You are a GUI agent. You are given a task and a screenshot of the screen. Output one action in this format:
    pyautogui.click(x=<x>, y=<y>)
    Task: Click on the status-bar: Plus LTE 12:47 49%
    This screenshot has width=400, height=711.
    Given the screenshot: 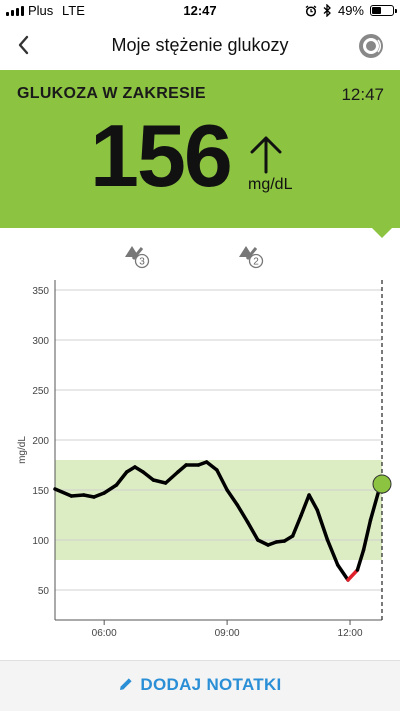 What is the action you would take?
    pyautogui.click(x=200, y=11)
    